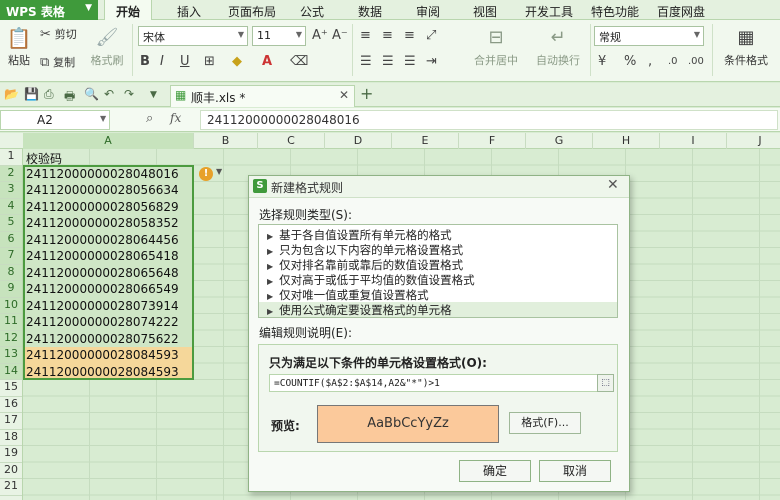  Describe the element at coordinates (11, 272) in the screenshot. I see `row-header: 8` at that location.